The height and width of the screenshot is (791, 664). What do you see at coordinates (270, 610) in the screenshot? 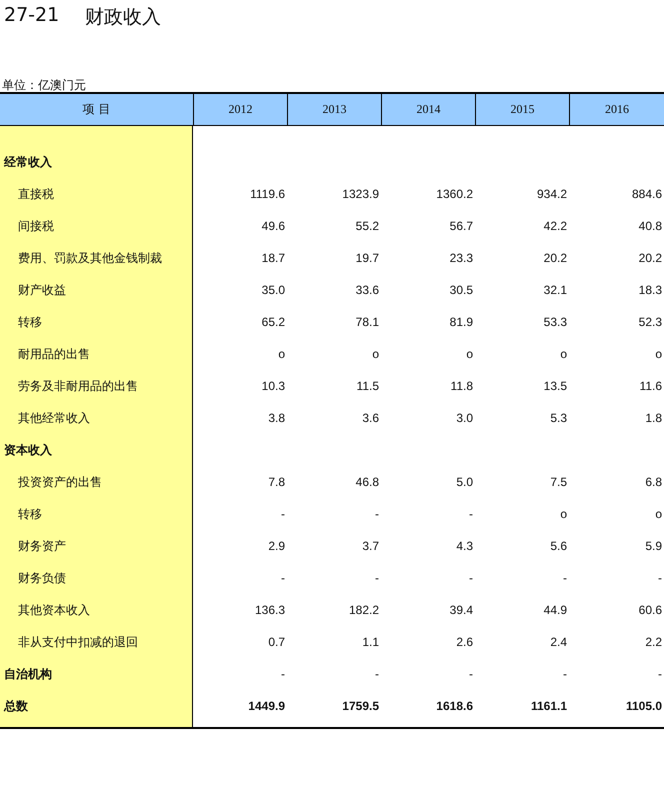
I see `table-cell-text: 136.3` at bounding box center [270, 610].